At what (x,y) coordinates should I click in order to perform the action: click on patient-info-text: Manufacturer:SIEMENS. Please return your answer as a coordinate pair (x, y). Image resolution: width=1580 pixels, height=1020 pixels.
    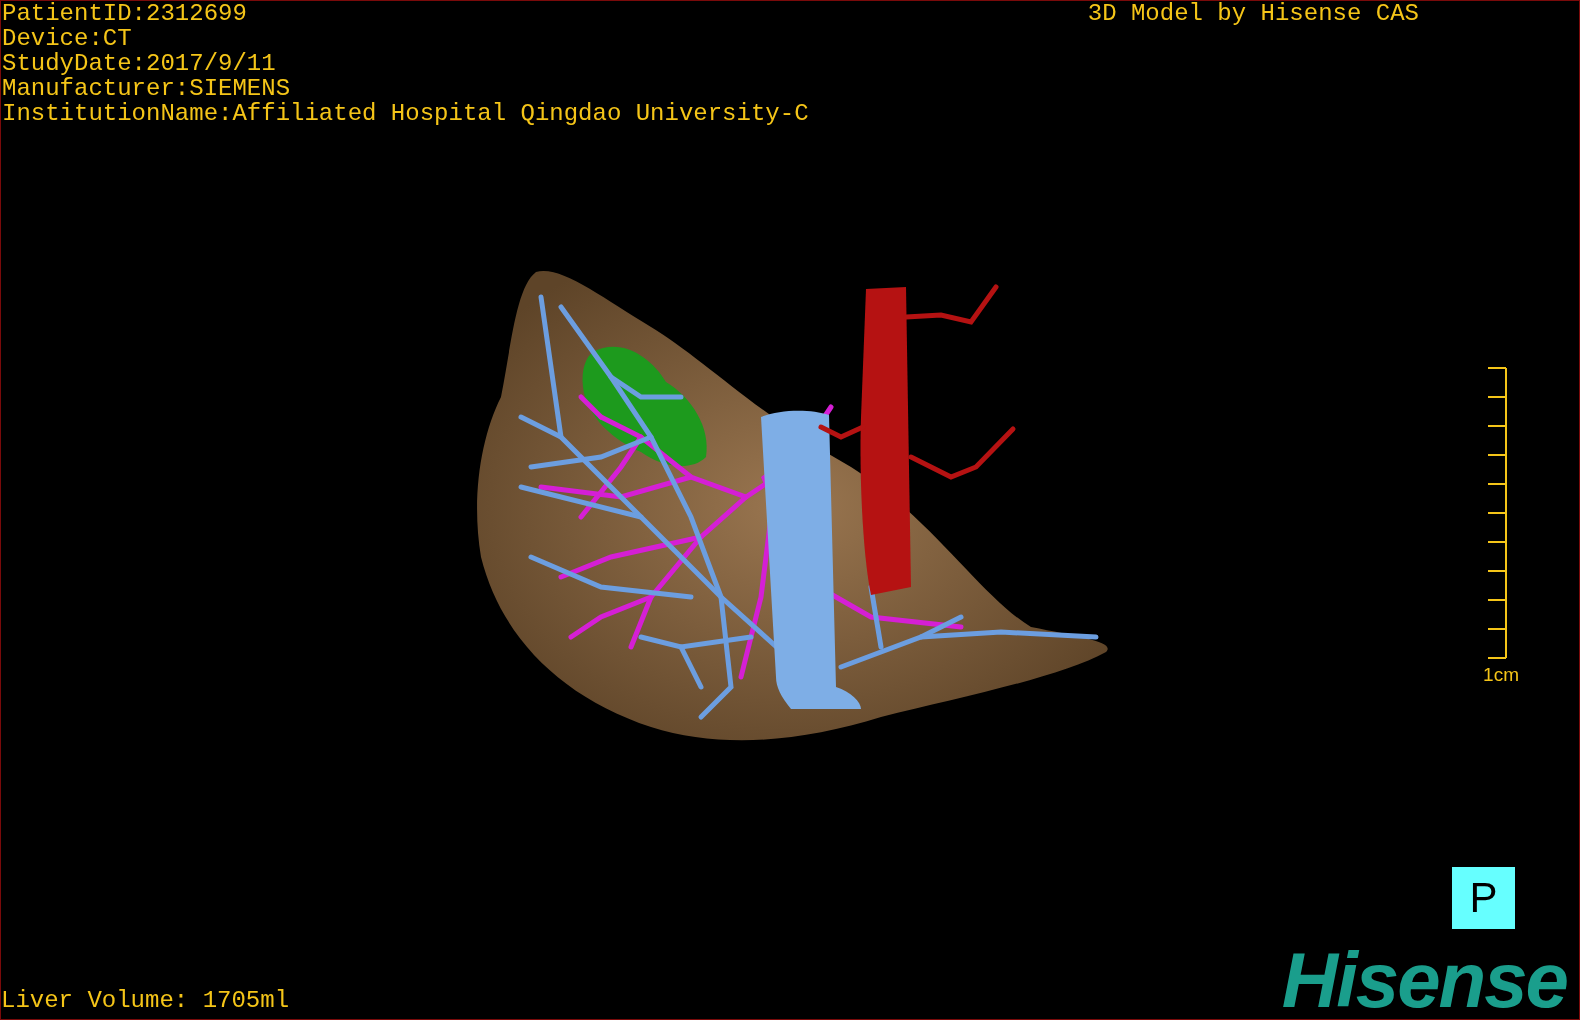
    Looking at the image, I should click on (147, 88).